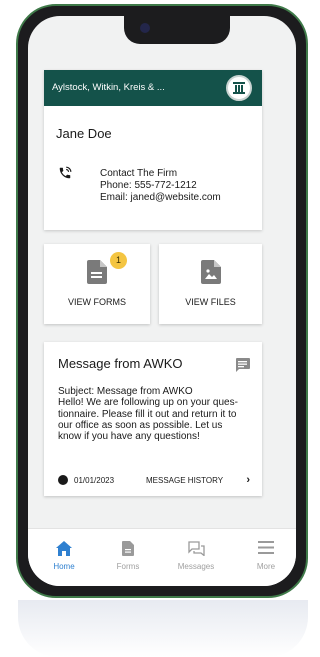 Image resolution: width=320 pixels, height=657 pixels. Describe the element at coordinates (162, 557) in the screenshot. I see `bottom-tab-bar: Home Forms Messages More` at that location.